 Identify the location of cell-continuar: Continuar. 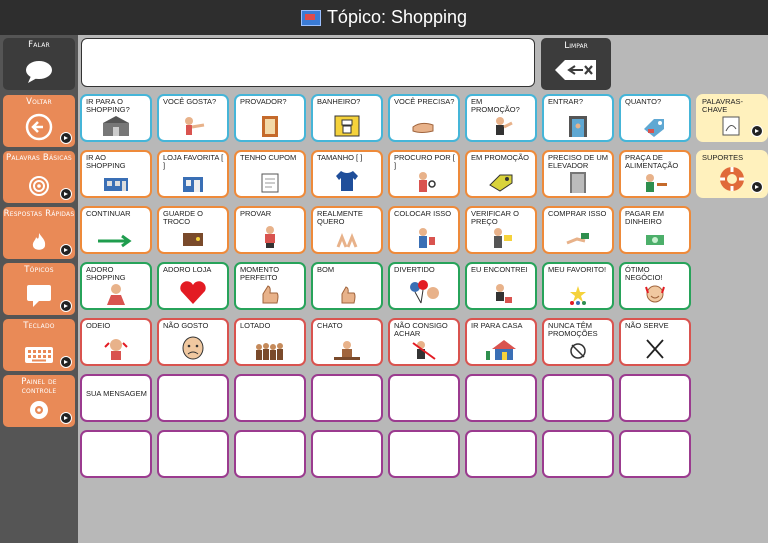
(116, 230).